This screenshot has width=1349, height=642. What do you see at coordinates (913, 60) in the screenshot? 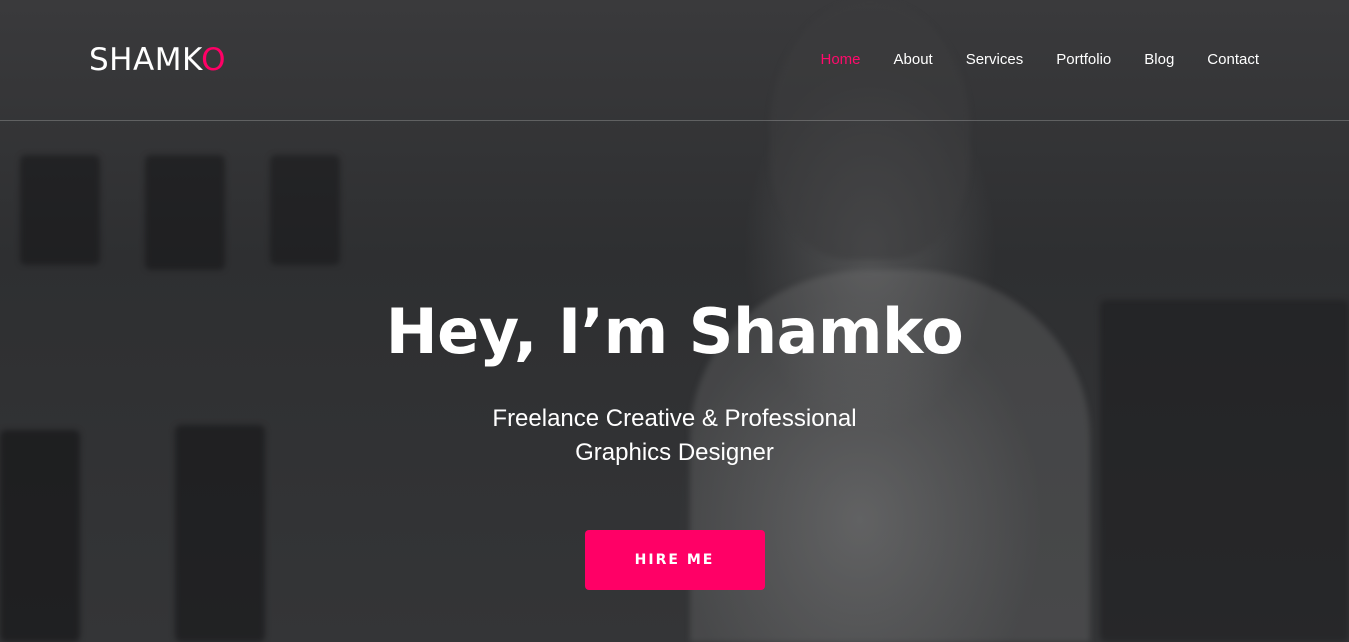
I see `nav-link-about: About` at bounding box center [913, 60].